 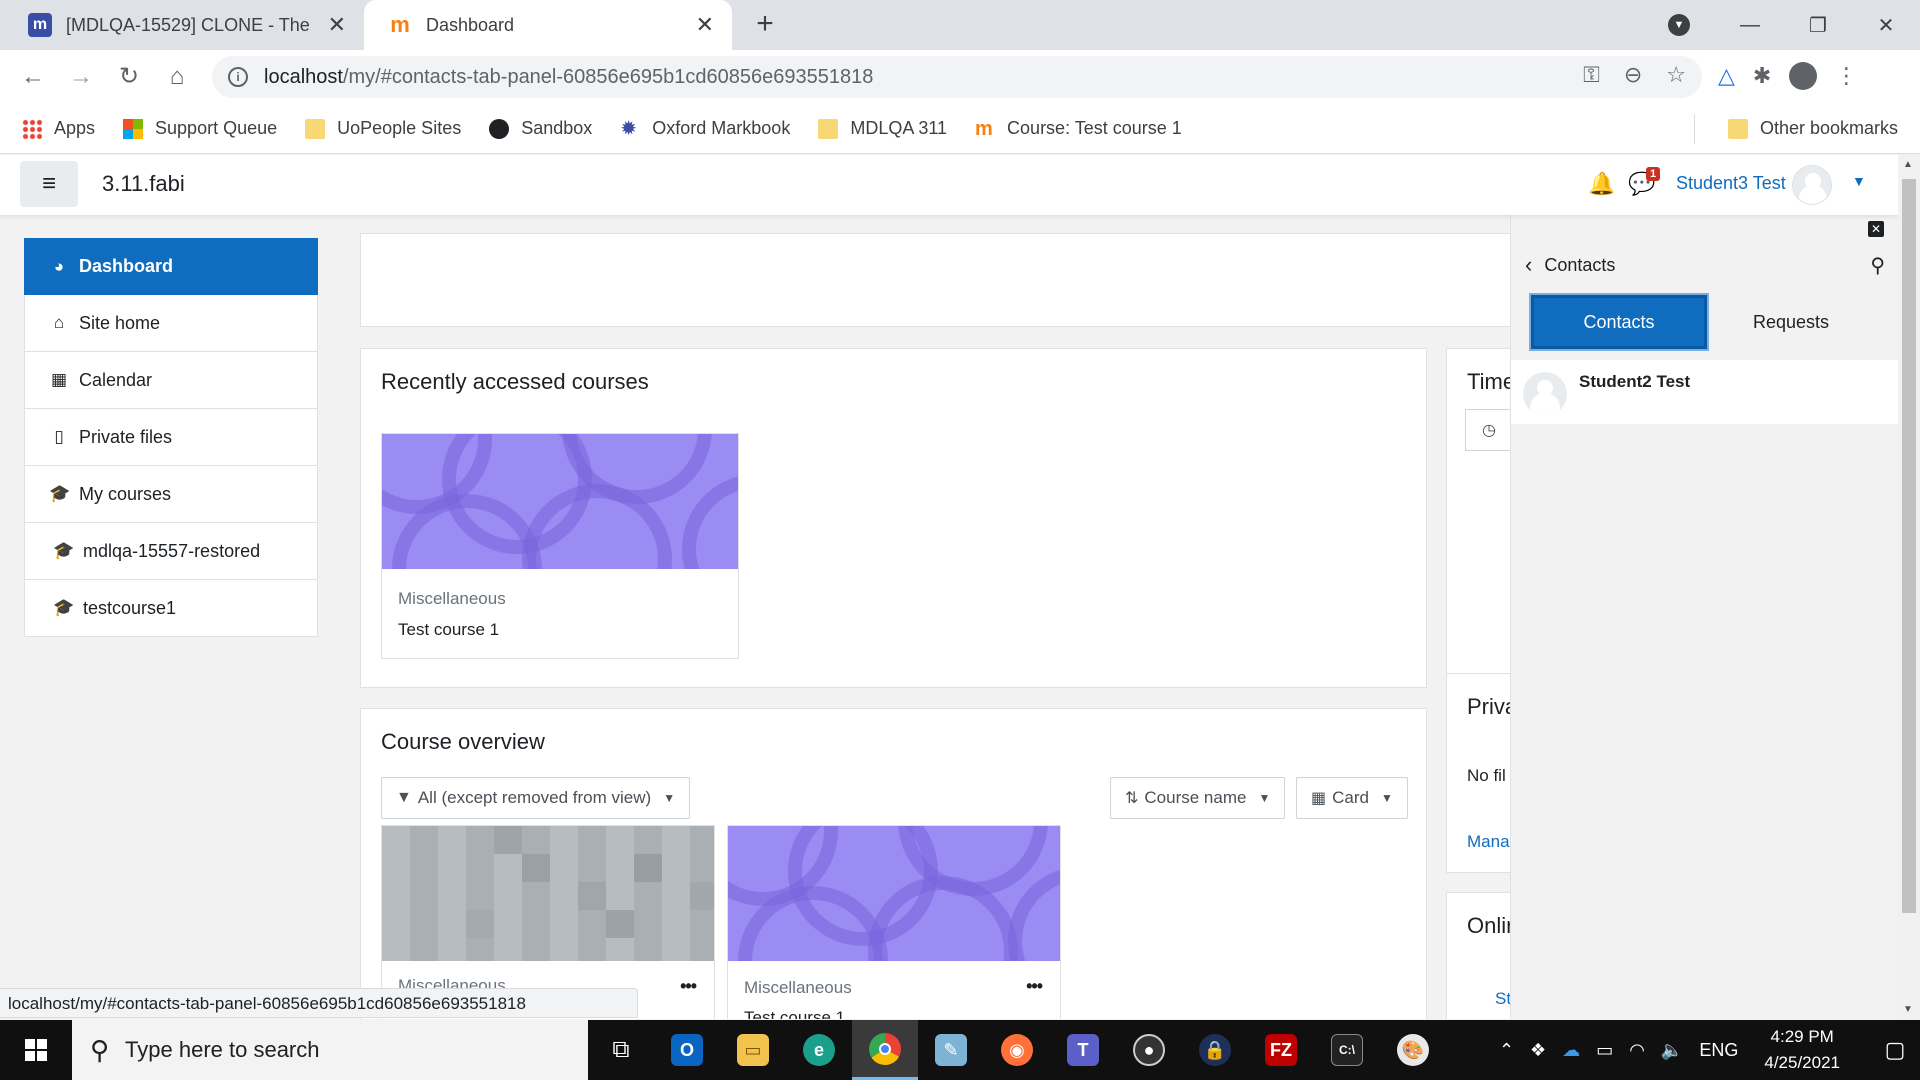 What do you see at coordinates (1818, 25) in the screenshot?
I see `restore-icon: ❐` at bounding box center [1818, 25].